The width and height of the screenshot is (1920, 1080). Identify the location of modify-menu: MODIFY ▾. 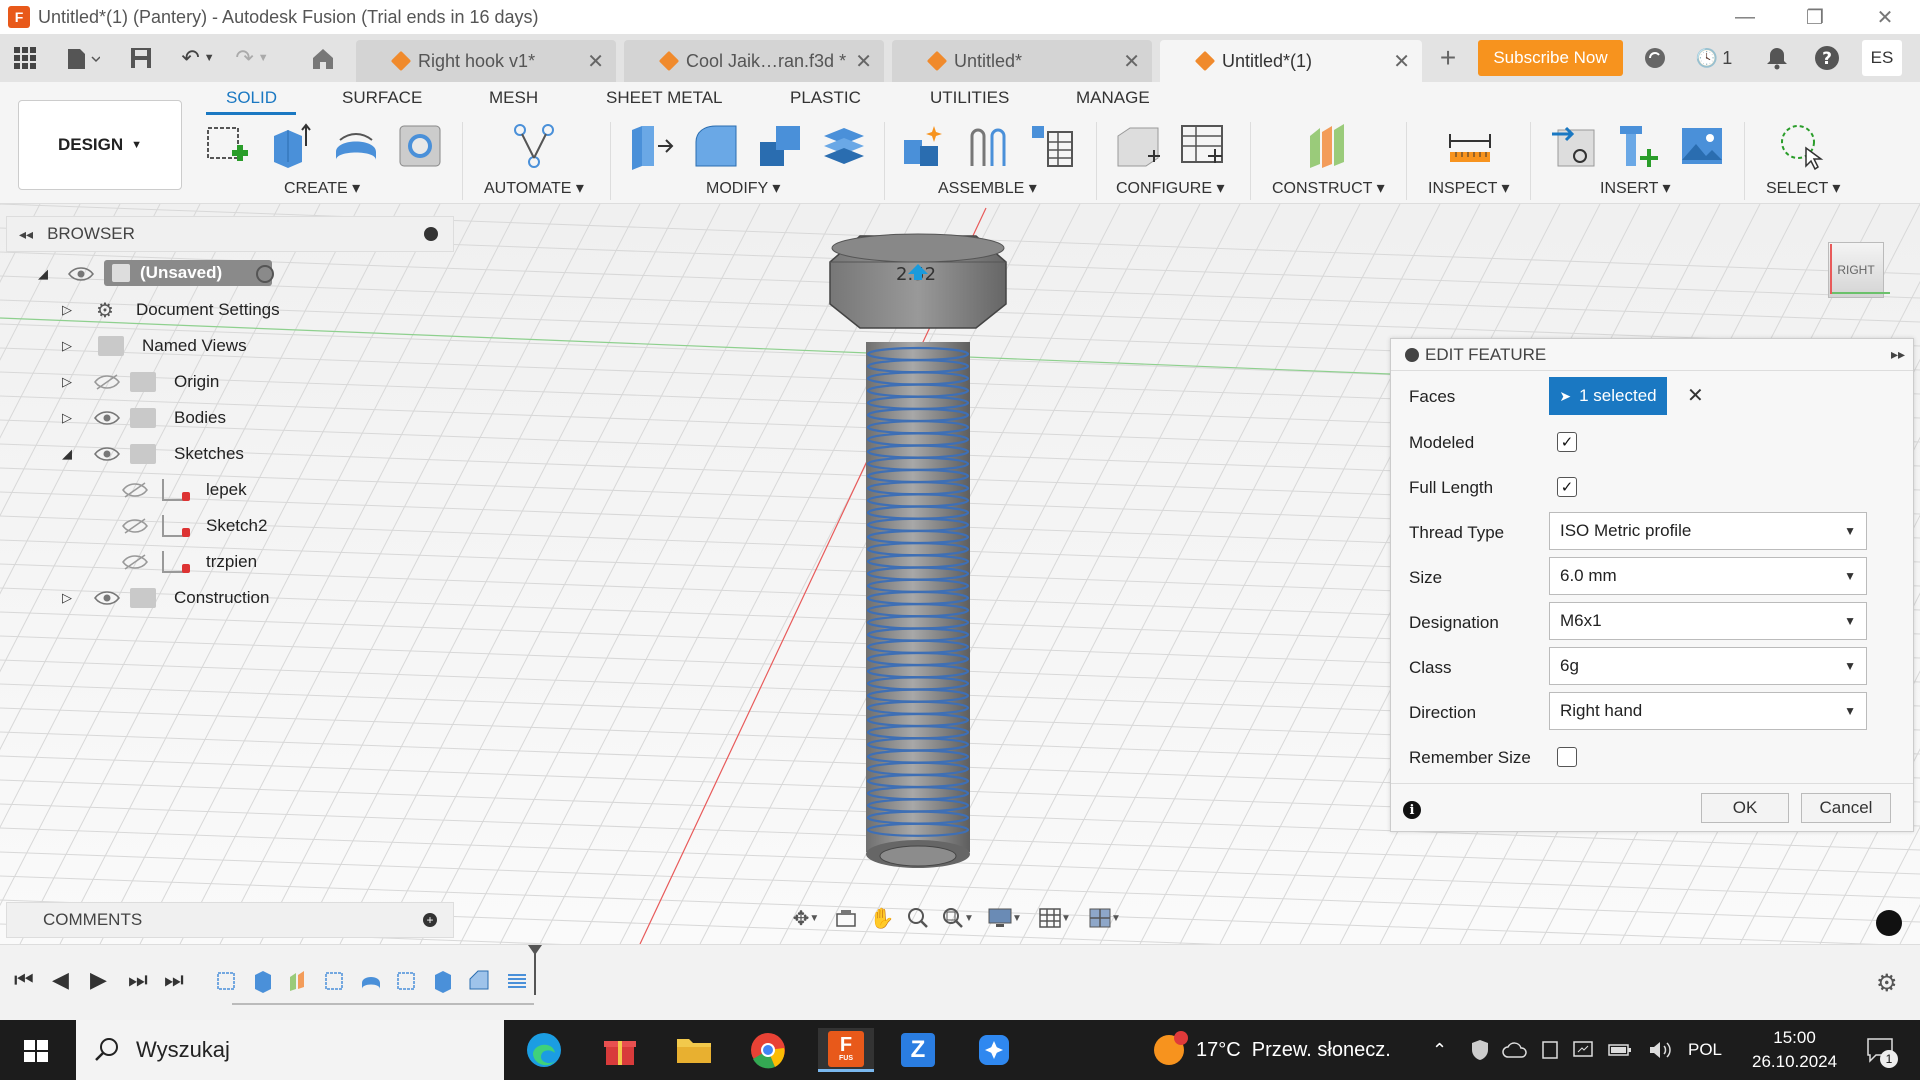
(743, 188).